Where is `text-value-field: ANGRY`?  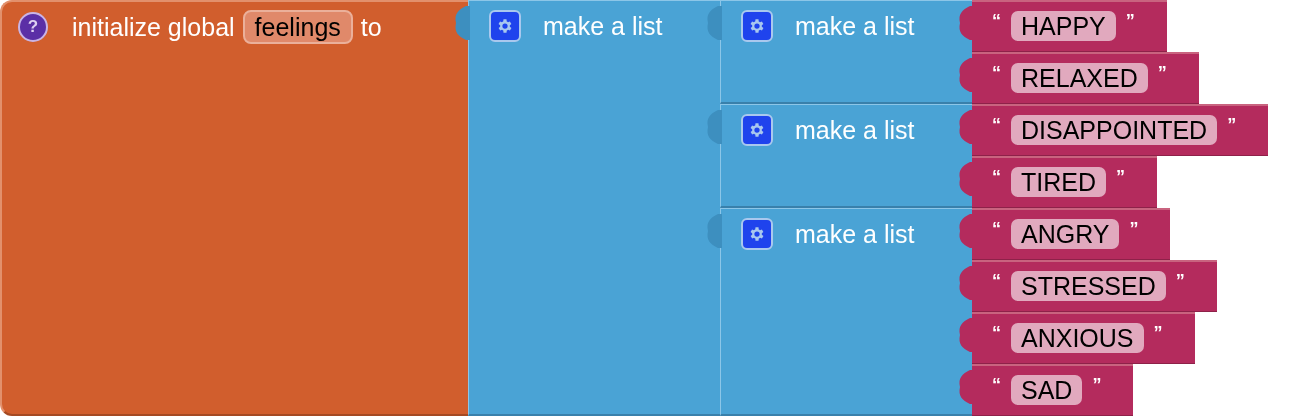
text-value-field: ANGRY is located at coordinates (1065, 234).